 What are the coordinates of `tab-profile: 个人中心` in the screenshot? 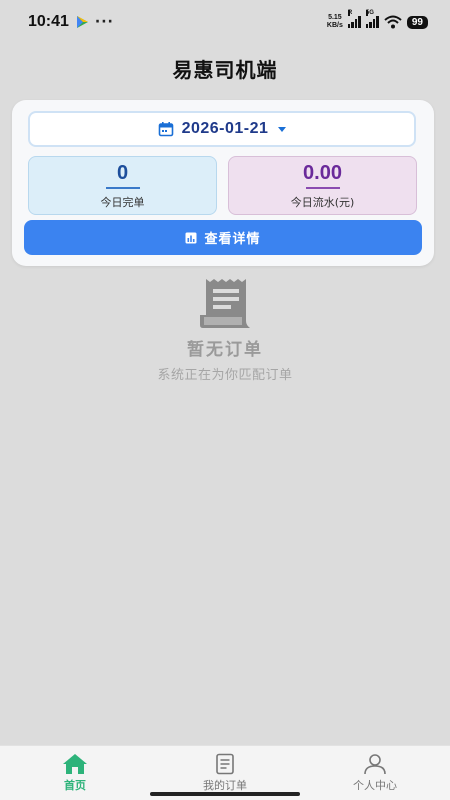 It's located at (375, 773).